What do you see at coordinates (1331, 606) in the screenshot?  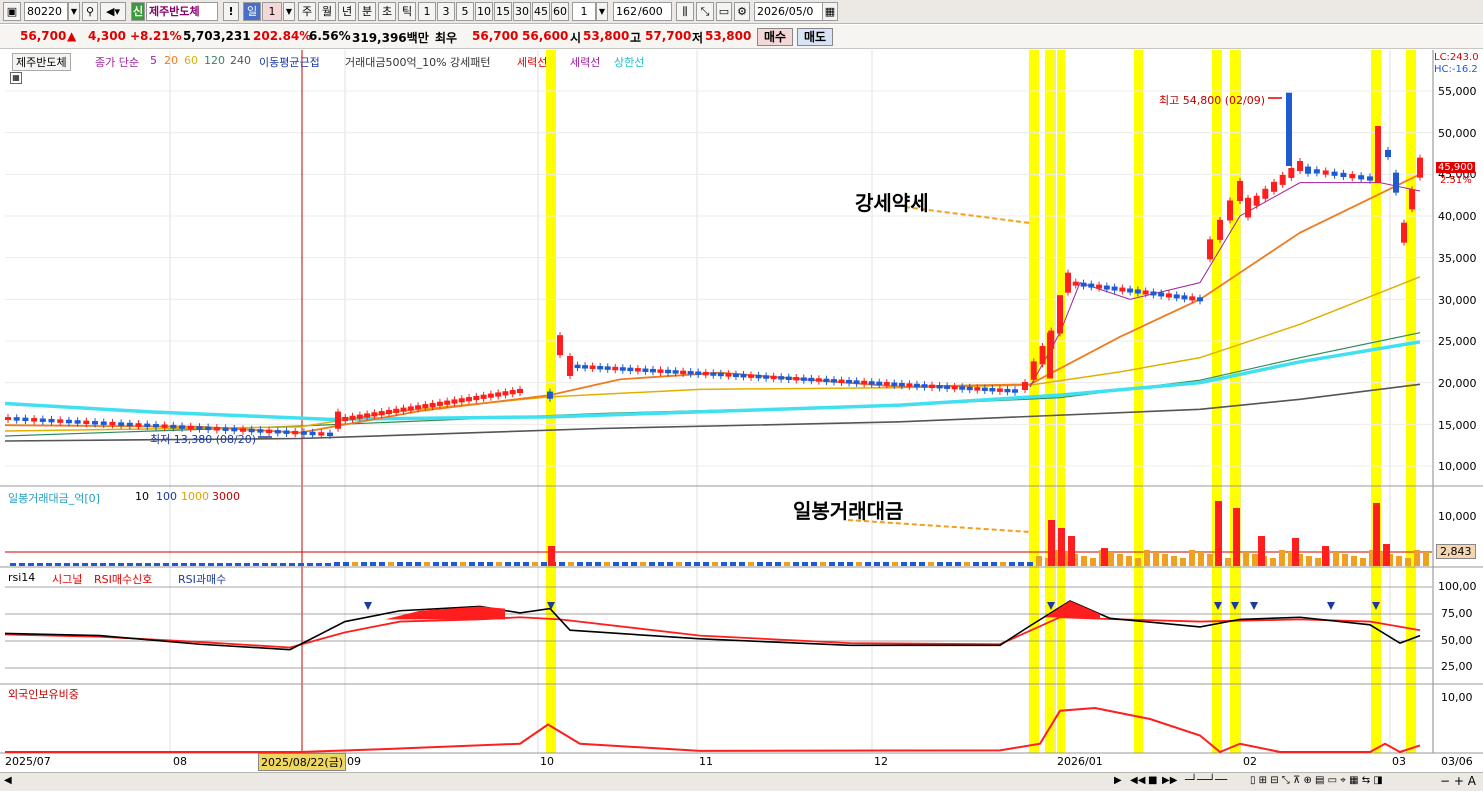 I see `rsi-buy-signal-marker` at bounding box center [1331, 606].